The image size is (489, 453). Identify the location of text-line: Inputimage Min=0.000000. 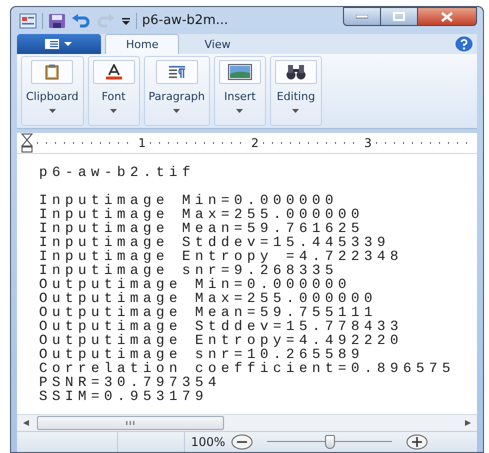
(188, 201).